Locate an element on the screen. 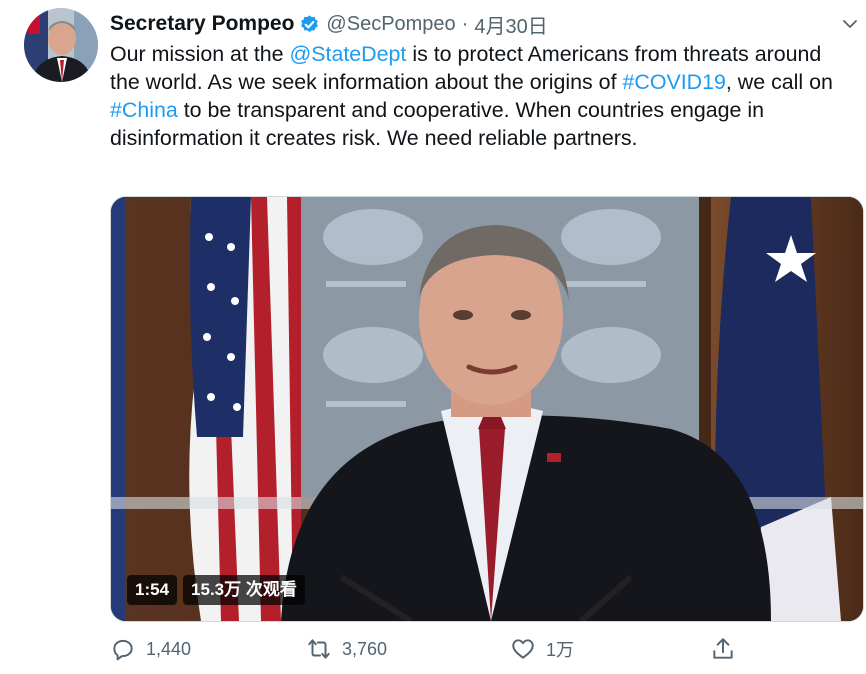 This screenshot has height=674, width=866. retweet-button: 3,760 is located at coordinates (346, 649).